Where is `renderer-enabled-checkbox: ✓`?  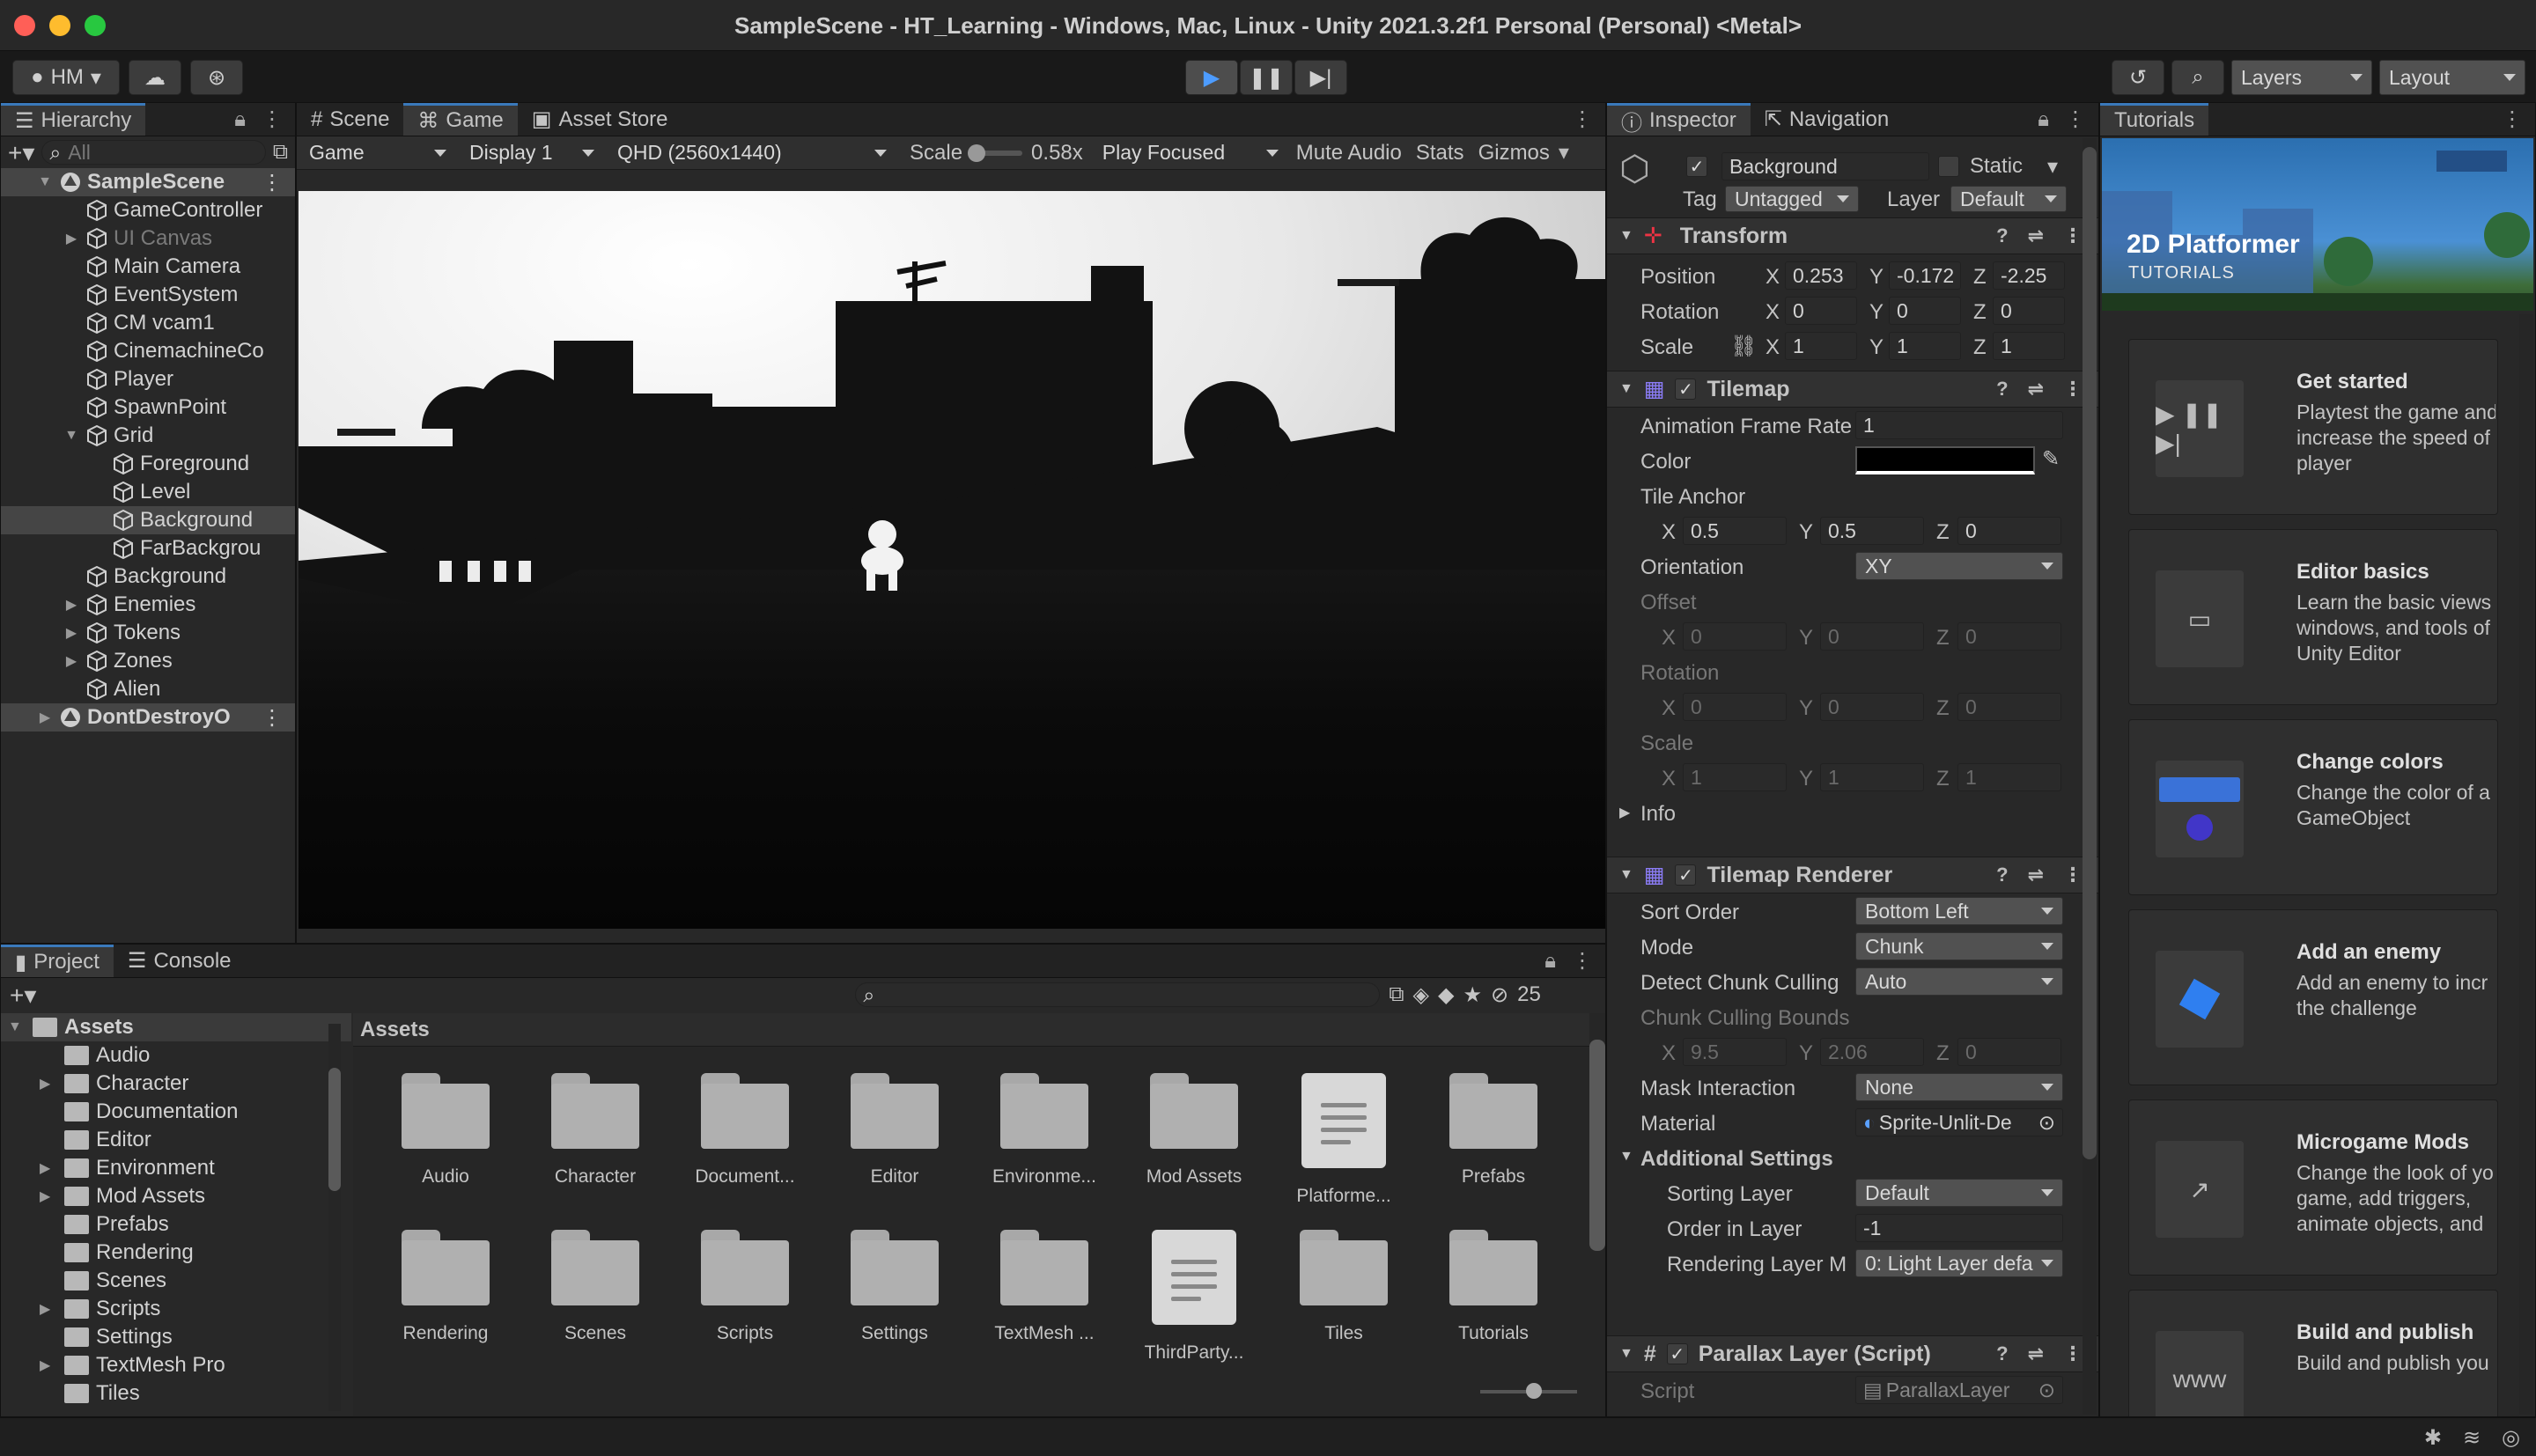 renderer-enabled-checkbox: ✓ is located at coordinates (1686, 875).